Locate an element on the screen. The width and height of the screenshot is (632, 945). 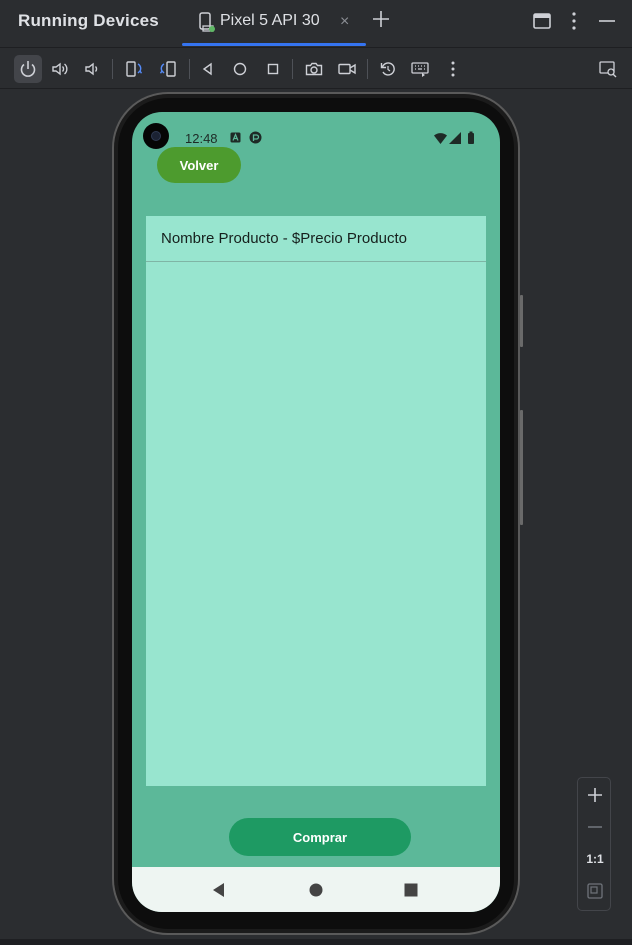
more-options-button is located at coordinates (453, 69).